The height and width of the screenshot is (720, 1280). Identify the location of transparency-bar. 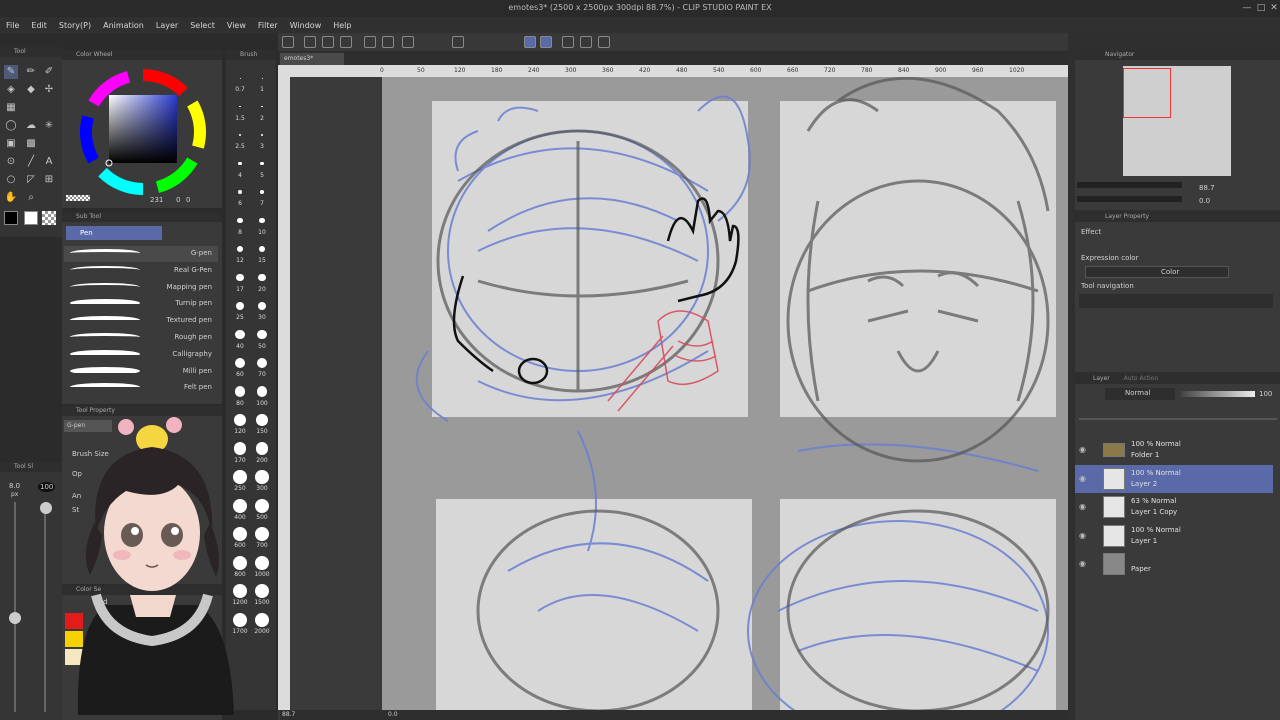
(78, 198).